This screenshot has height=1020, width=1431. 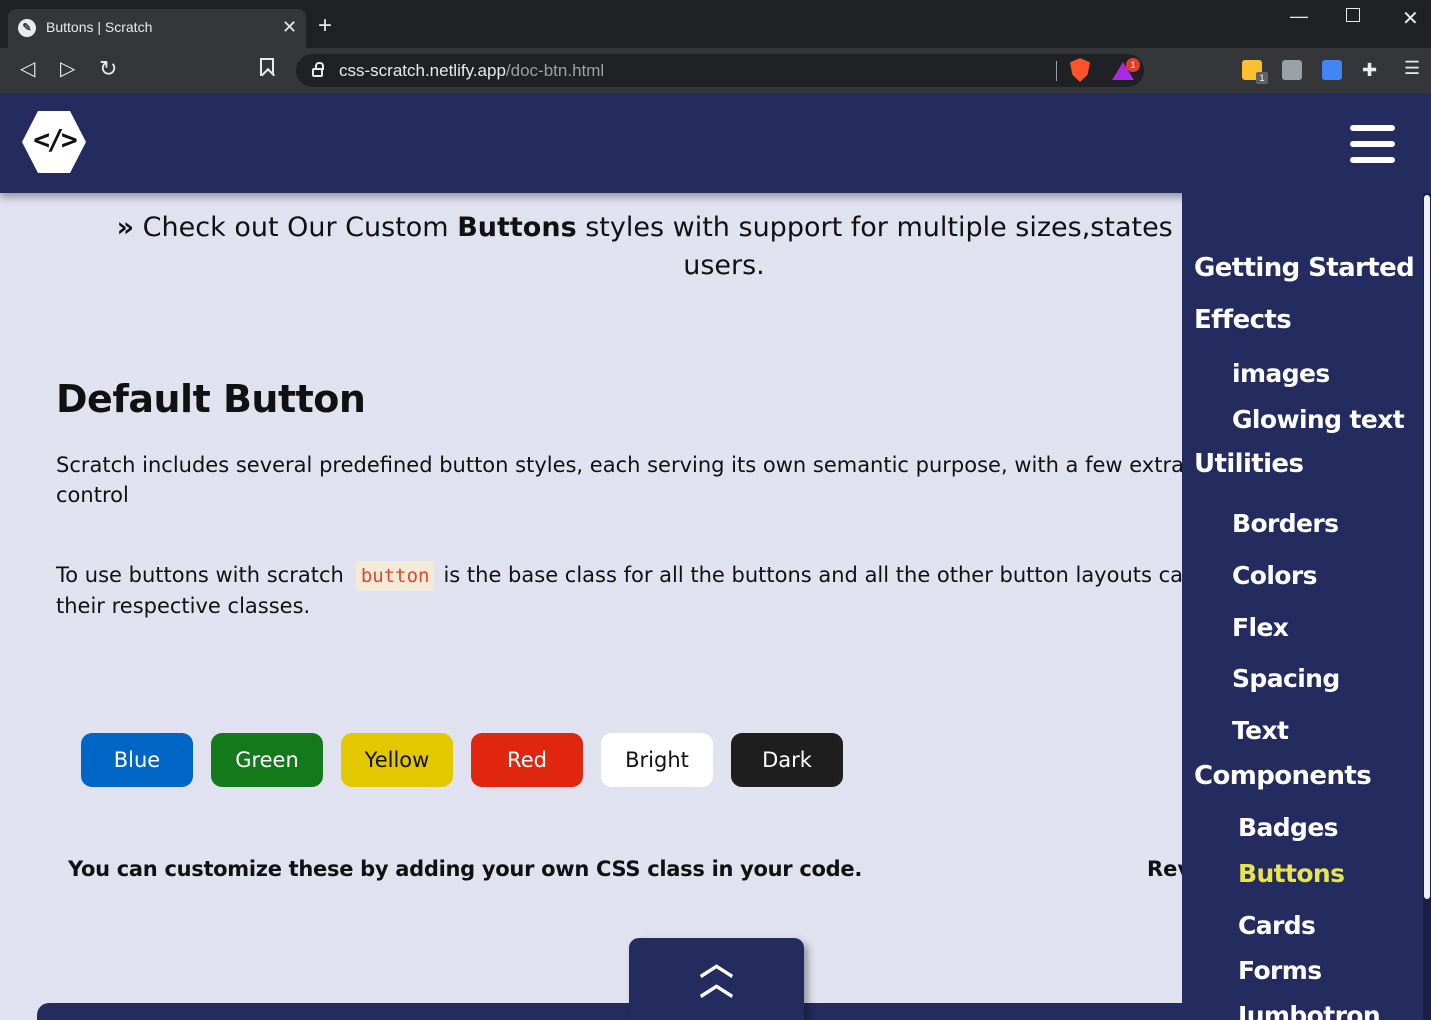 What do you see at coordinates (1318, 419) in the screenshot?
I see `sidebar-item-glowing-text: Glowing text` at bounding box center [1318, 419].